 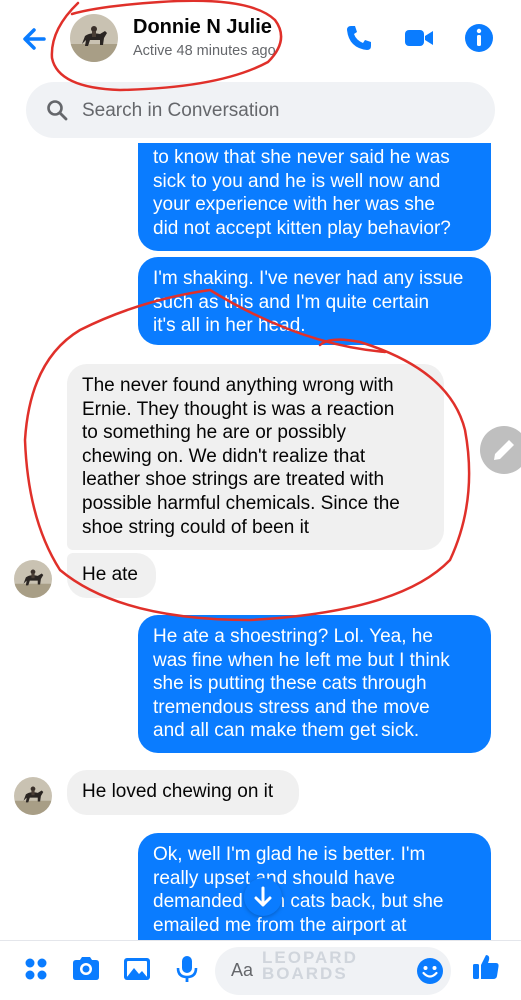 I want to click on message-bubble-incoming: He ate, so click(x=111, y=575).